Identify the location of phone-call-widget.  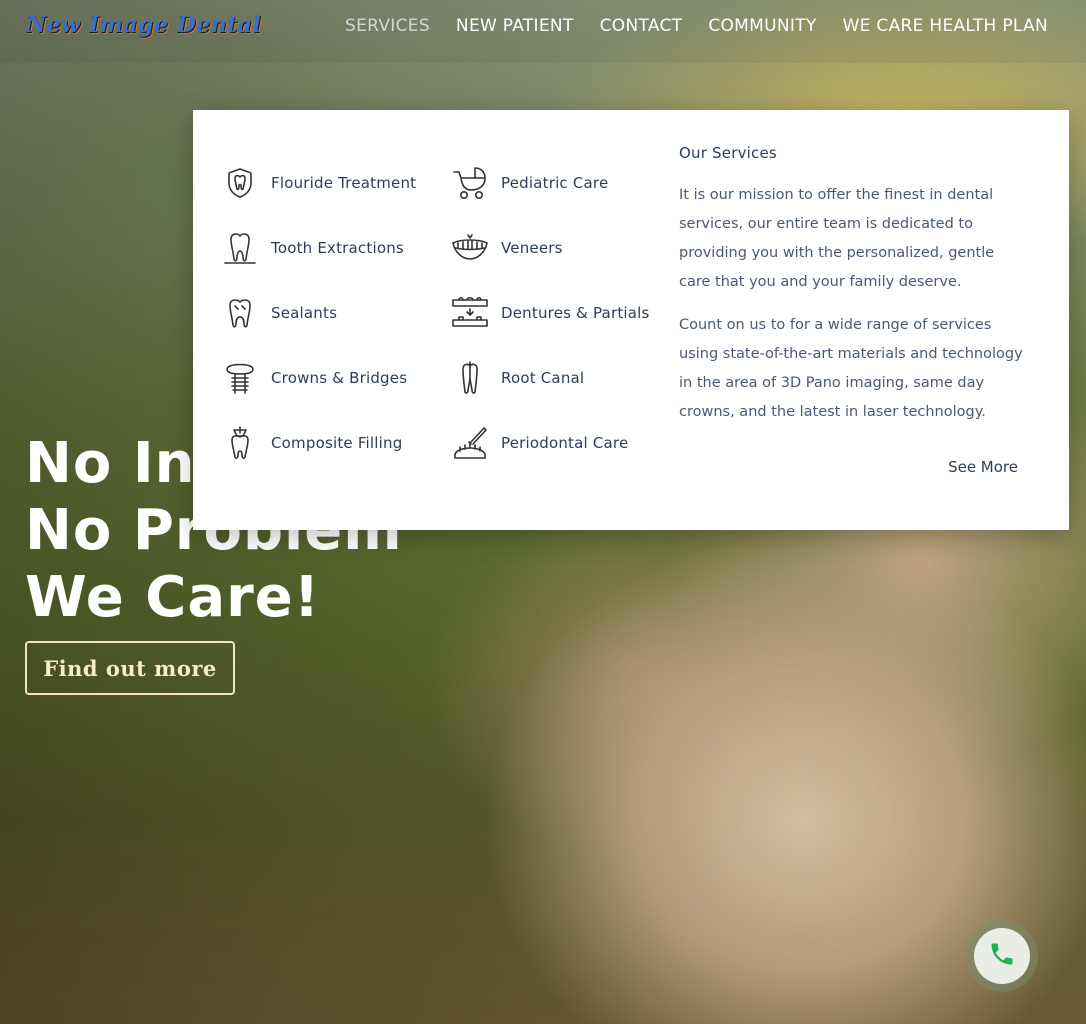
(1002, 956).